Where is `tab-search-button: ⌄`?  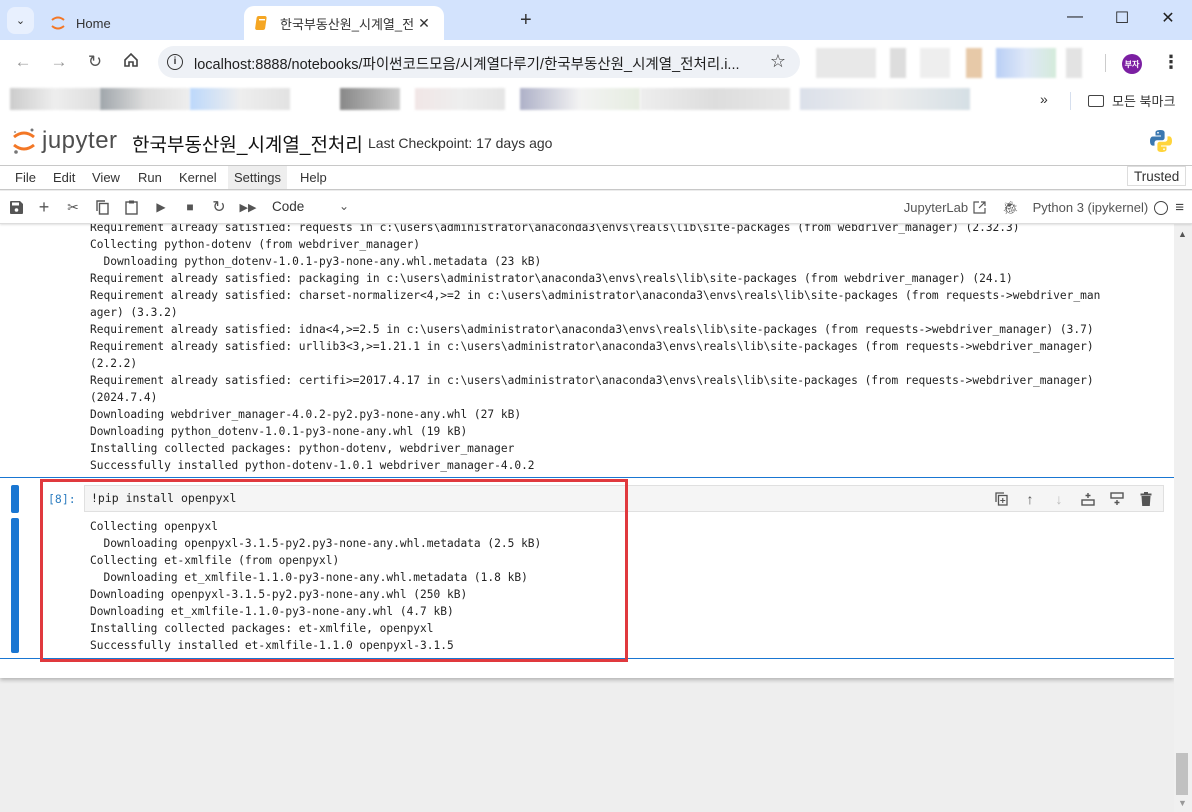
tab-search-button: ⌄ is located at coordinates (20, 20).